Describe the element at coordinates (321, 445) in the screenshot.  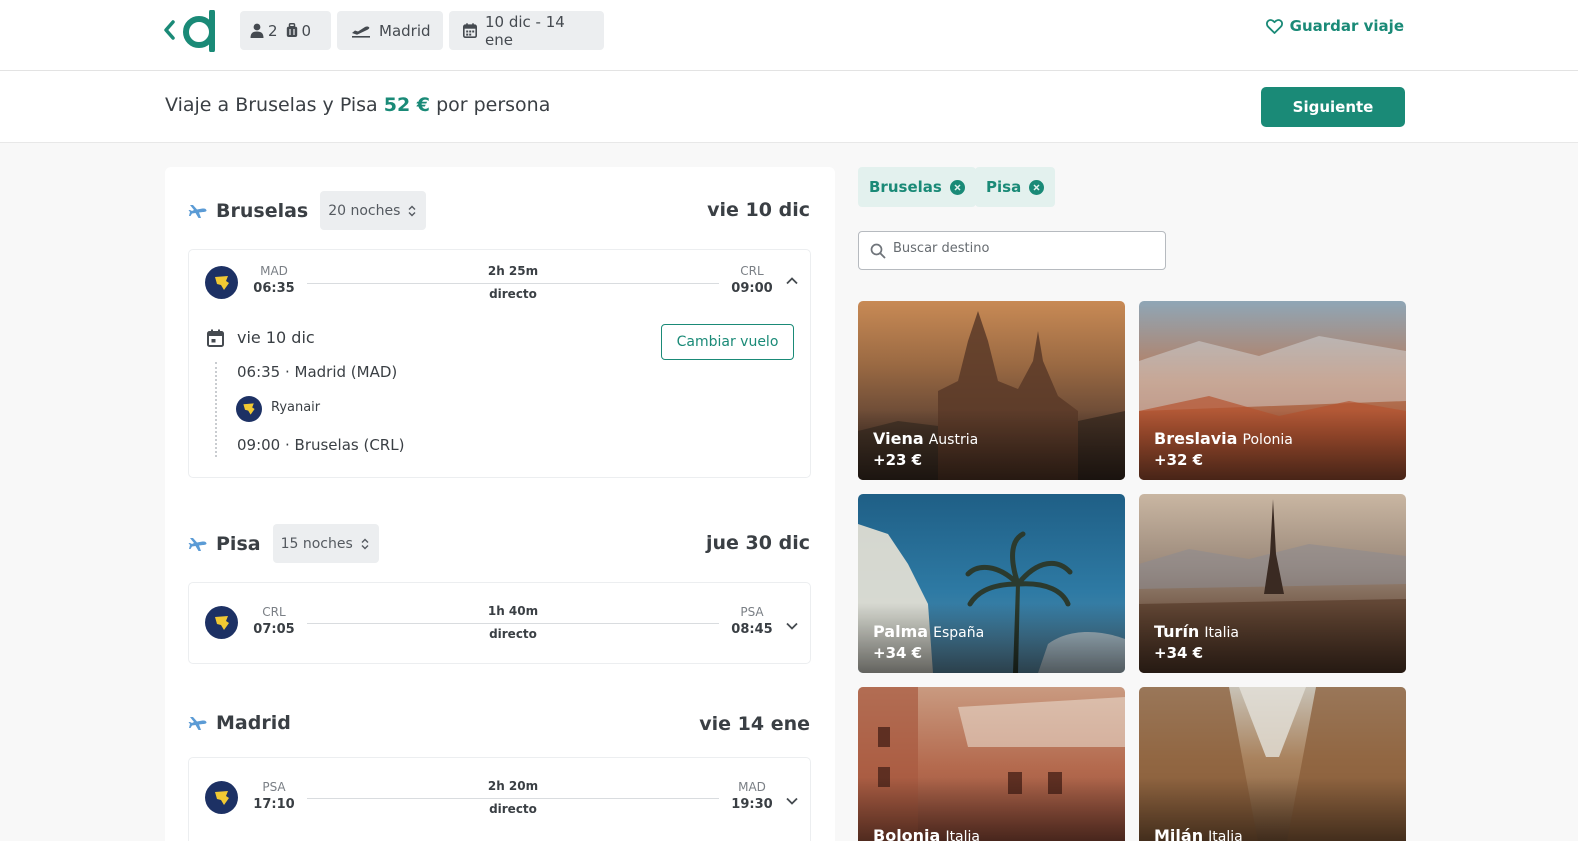
I see `flight-arrival-detail: 09:00 · Bruselas (CRL)` at that location.